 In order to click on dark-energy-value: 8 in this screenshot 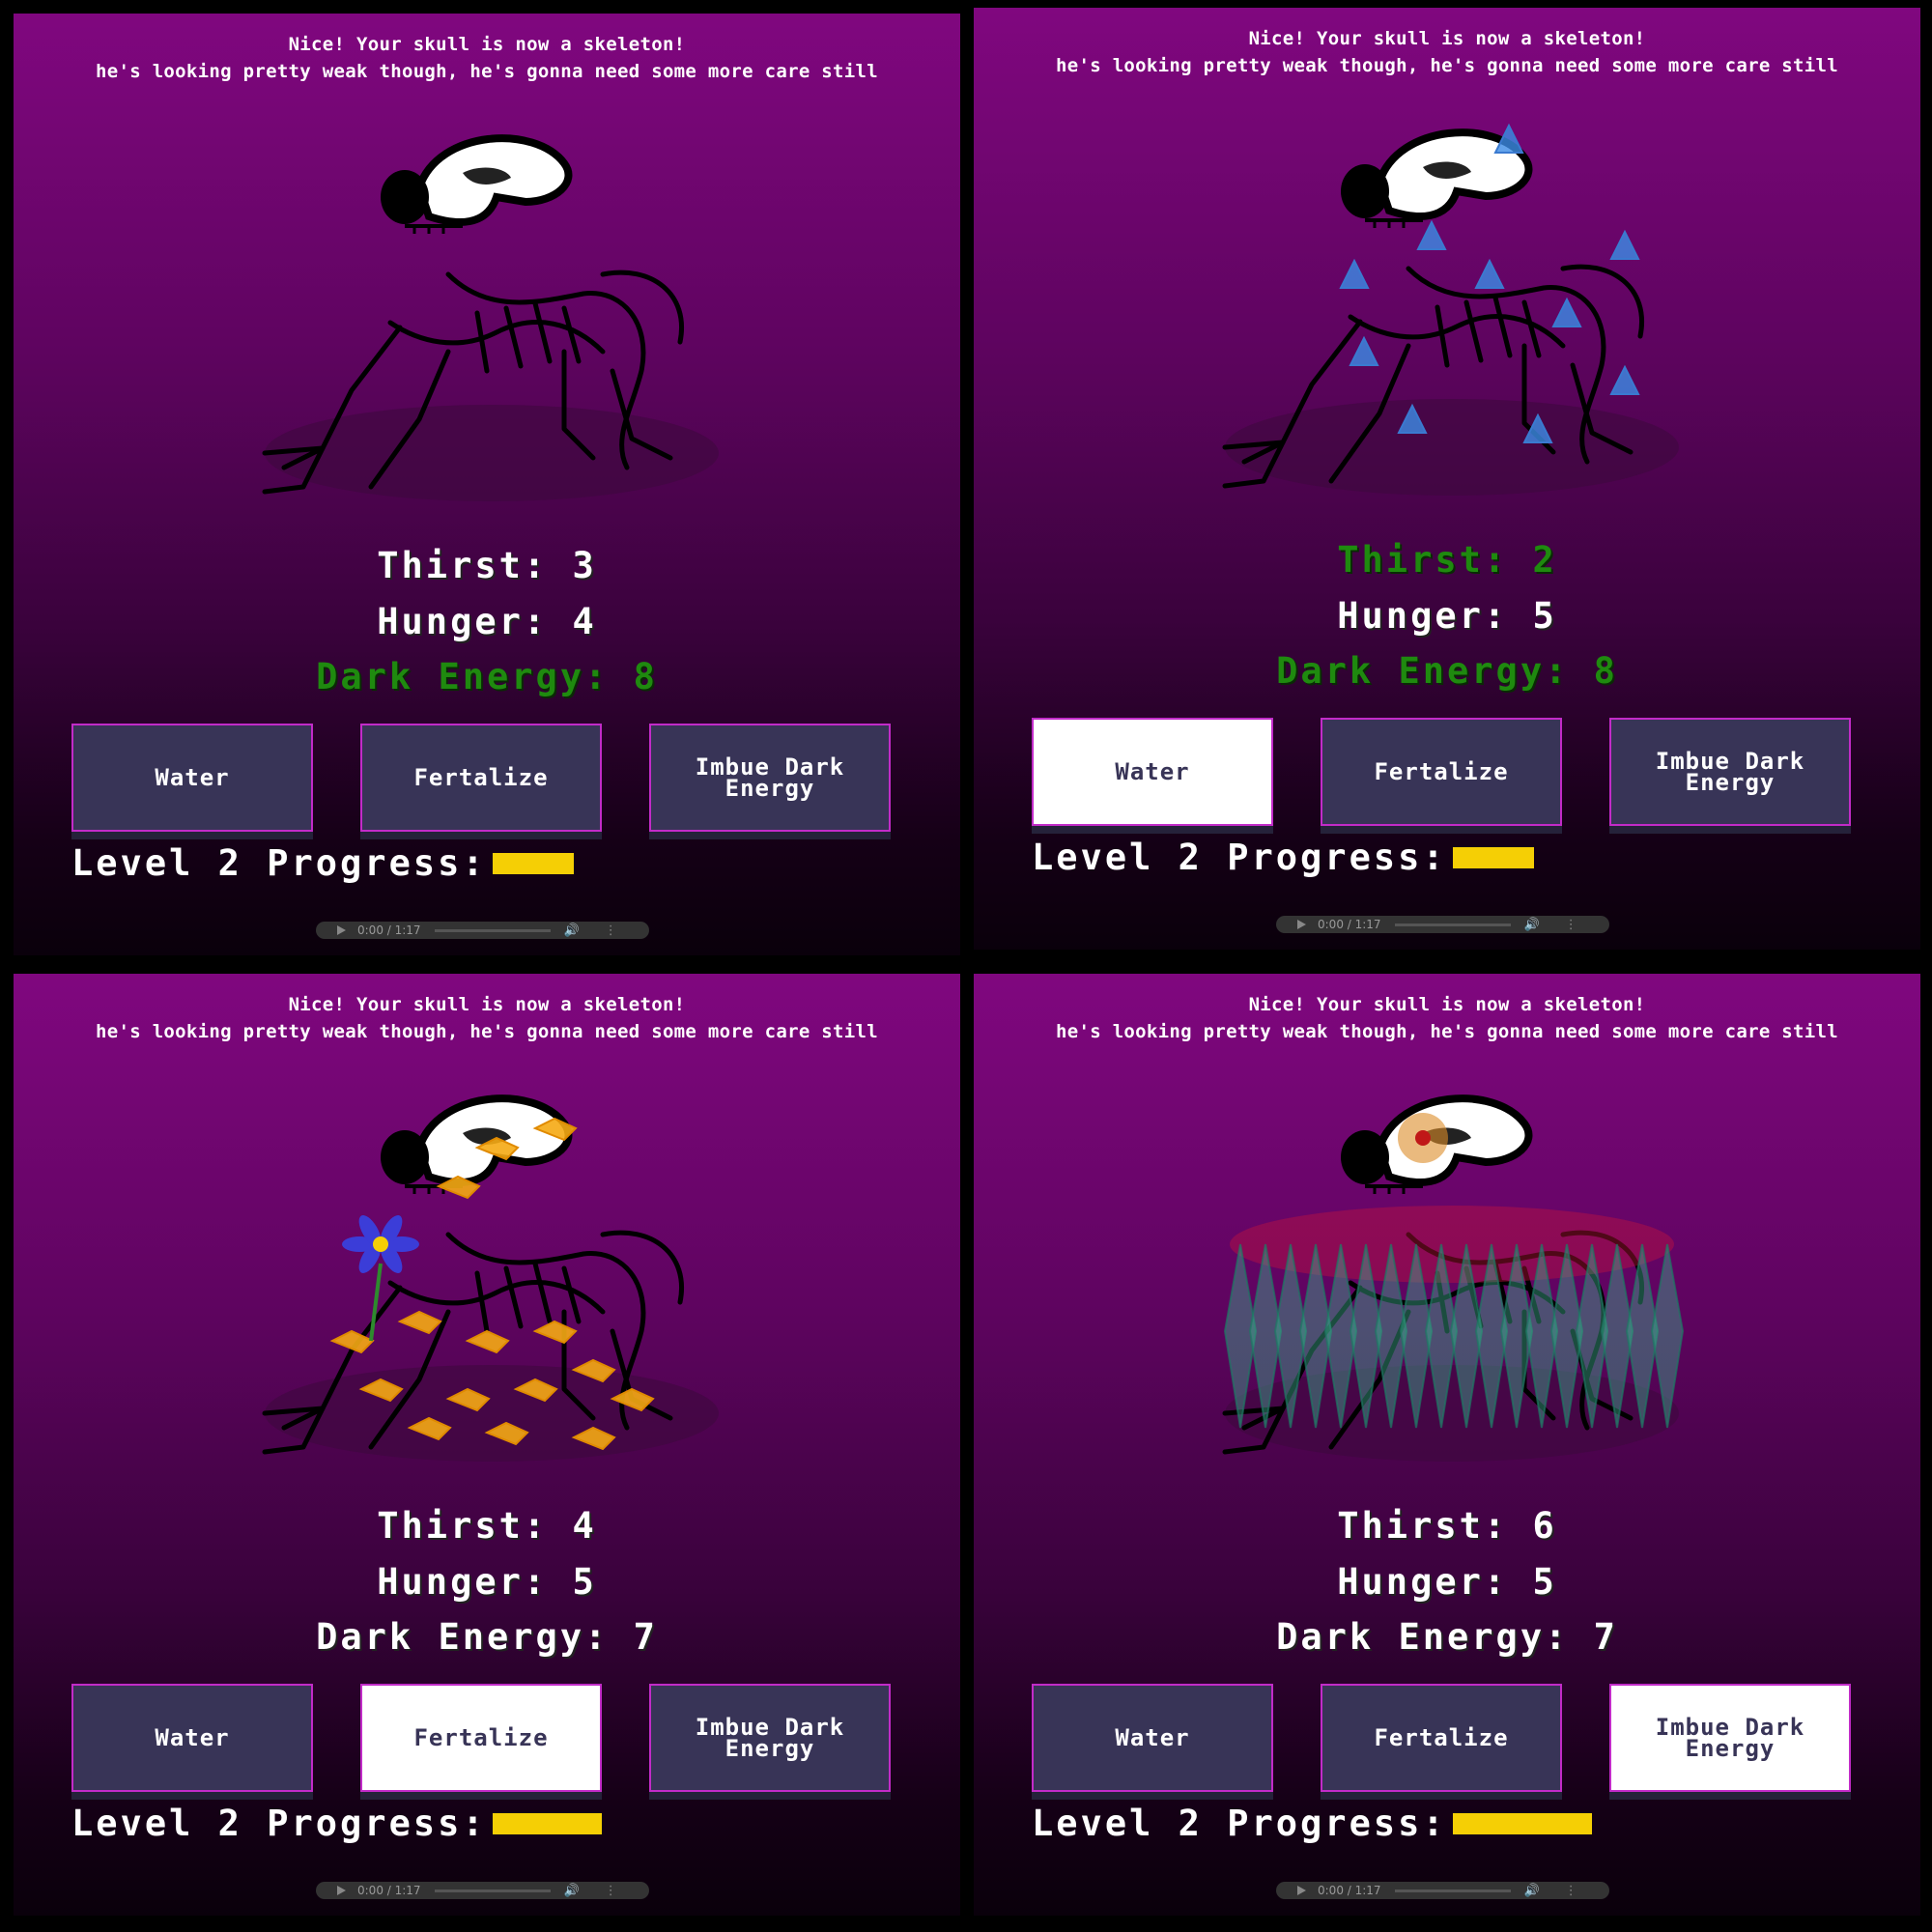, I will do `click(645, 676)`.